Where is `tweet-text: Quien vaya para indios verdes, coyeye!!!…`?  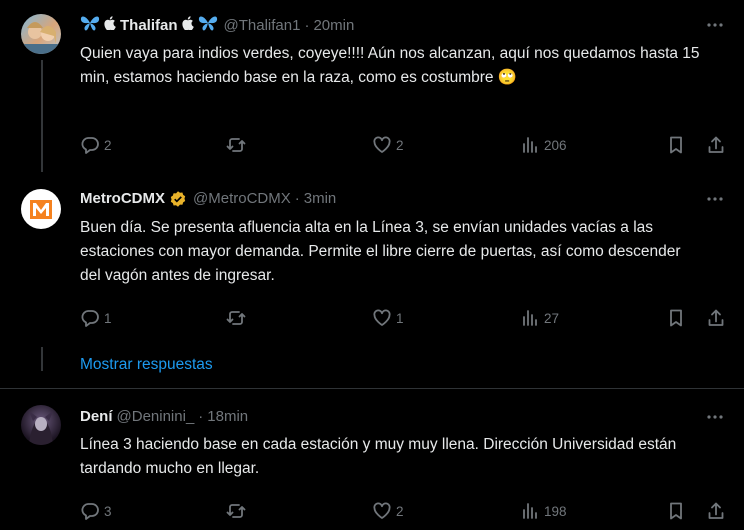
tweet-text: Quien vaya para indios verdes, coyeye!!!… is located at coordinates (390, 65).